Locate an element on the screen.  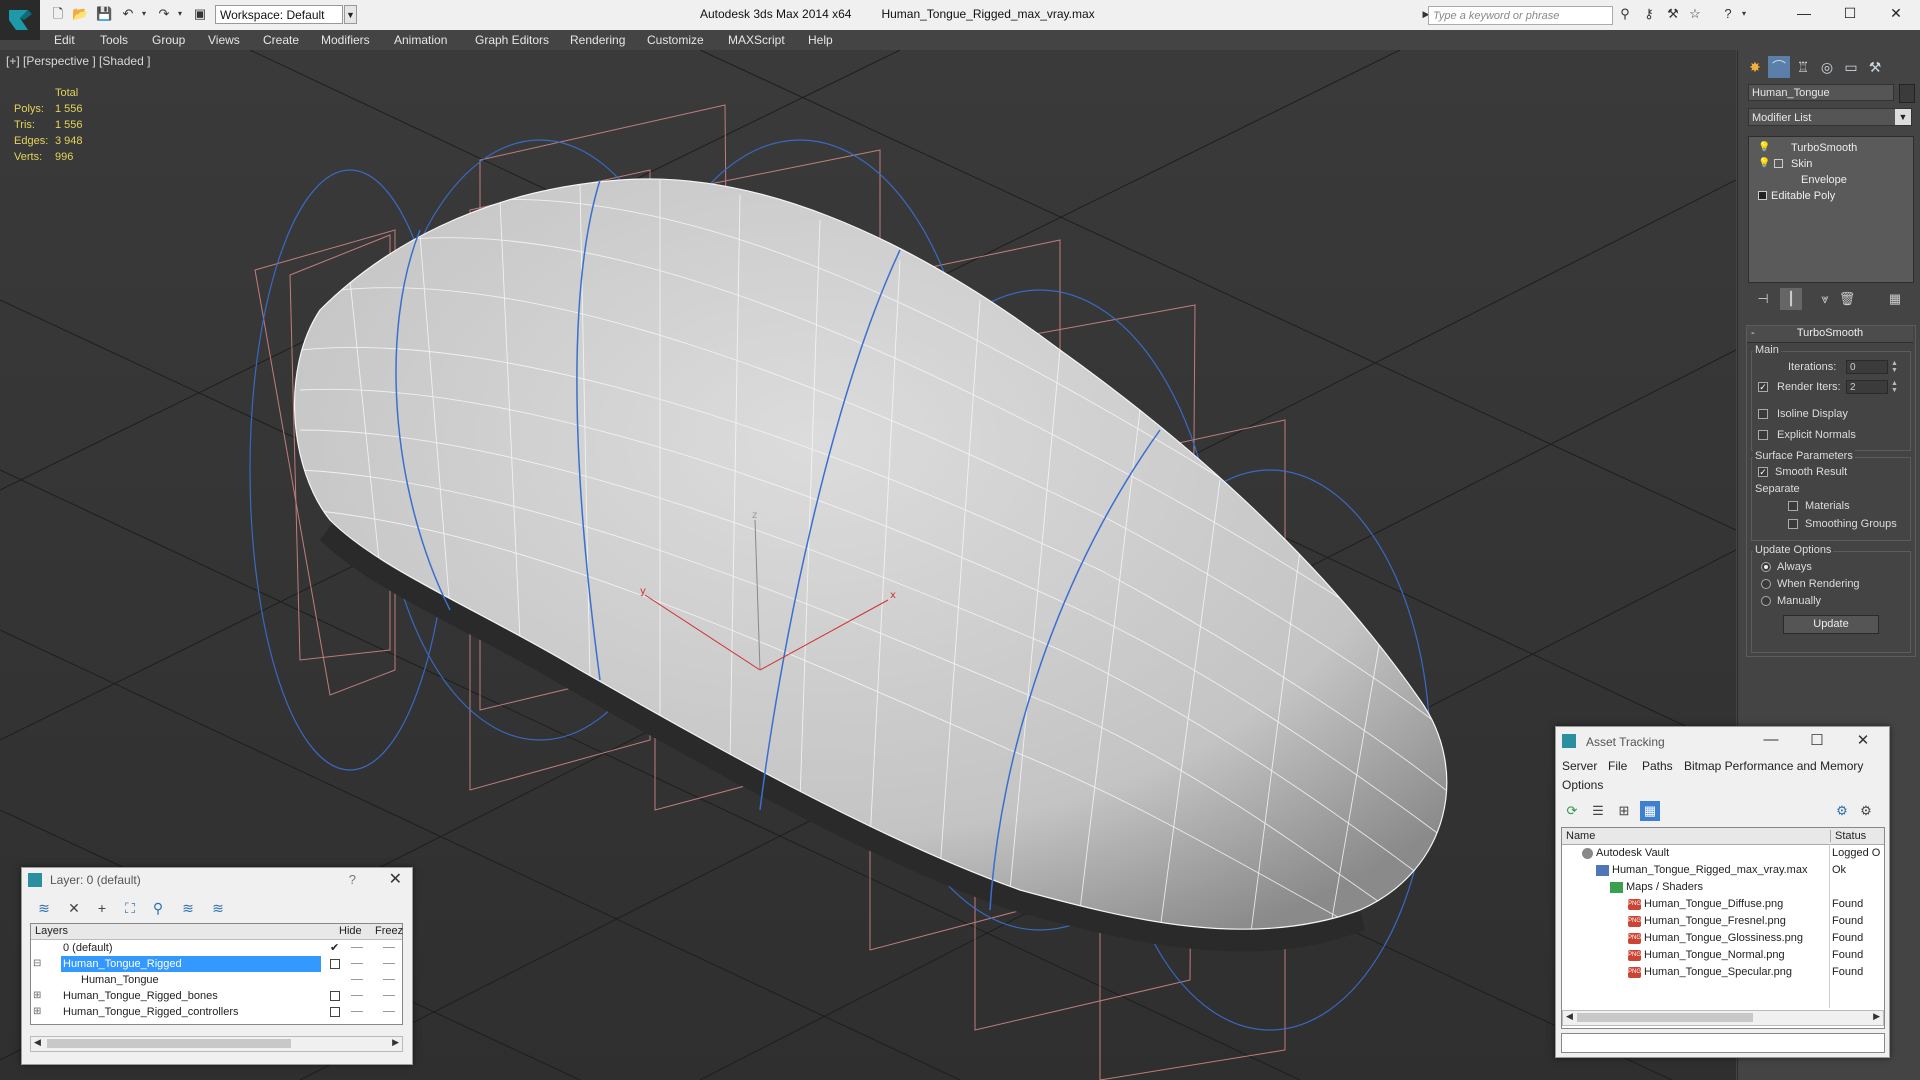
update-manually-radio is located at coordinates (1766, 601).